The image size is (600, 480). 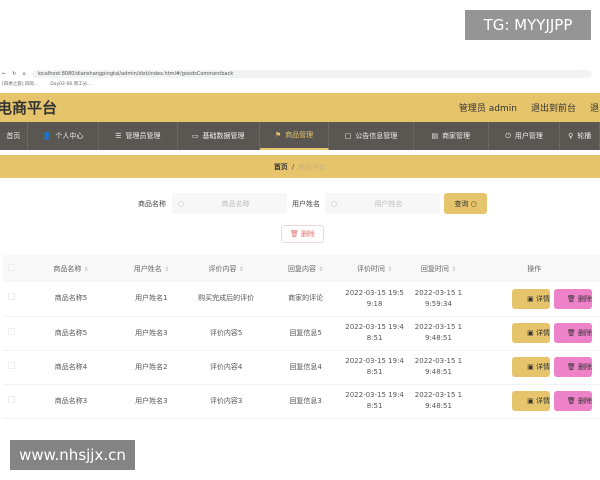 What do you see at coordinates (302, 234) in the screenshot?
I see `batch-delete-button: 🗑 删除` at bounding box center [302, 234].